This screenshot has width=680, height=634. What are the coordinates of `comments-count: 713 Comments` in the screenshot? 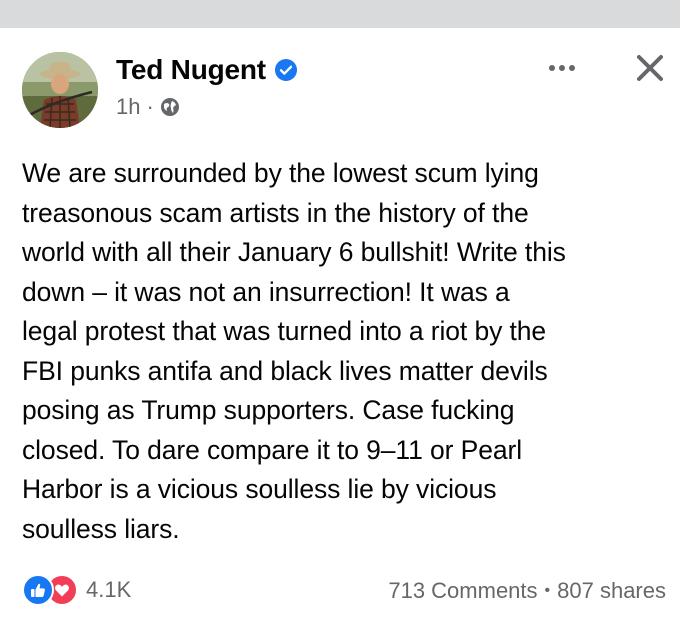 It's located at (462, 591).